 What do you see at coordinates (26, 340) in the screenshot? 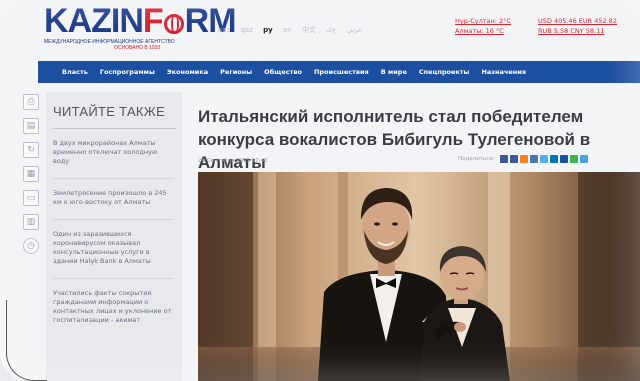
I see `device-corner` at bounding box center [26, 340].